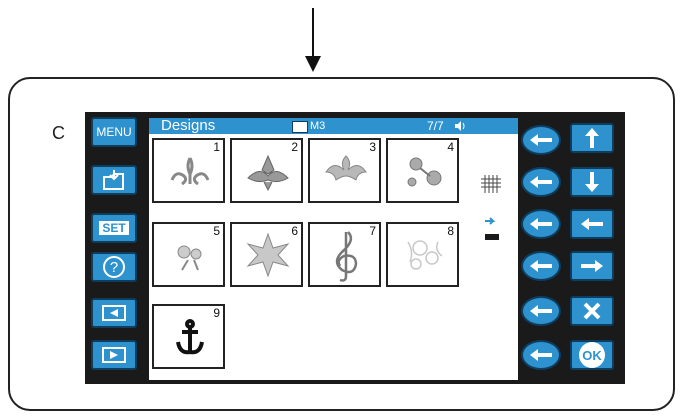  I want to click on grid-view-icon, so click(491, 184).